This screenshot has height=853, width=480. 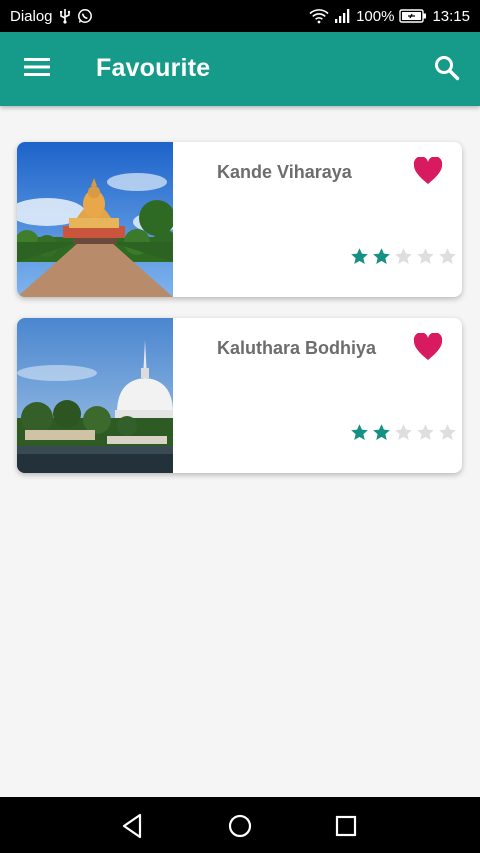 I want to click on recents-button, so click(x=346, y=826).